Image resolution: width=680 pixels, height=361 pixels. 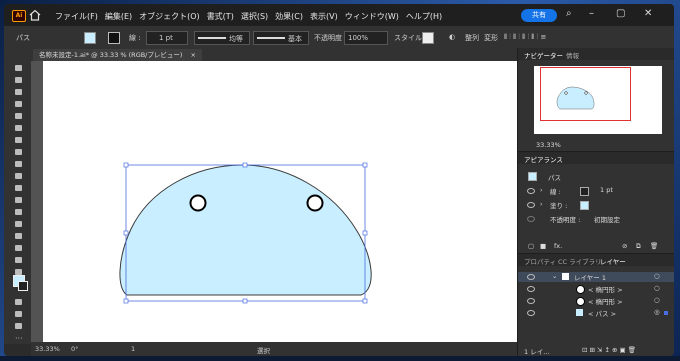 What do you see at coordinates (18, 326) in the screenshot?
I see `screen-mode-icon` at bounding box center [18, 326].